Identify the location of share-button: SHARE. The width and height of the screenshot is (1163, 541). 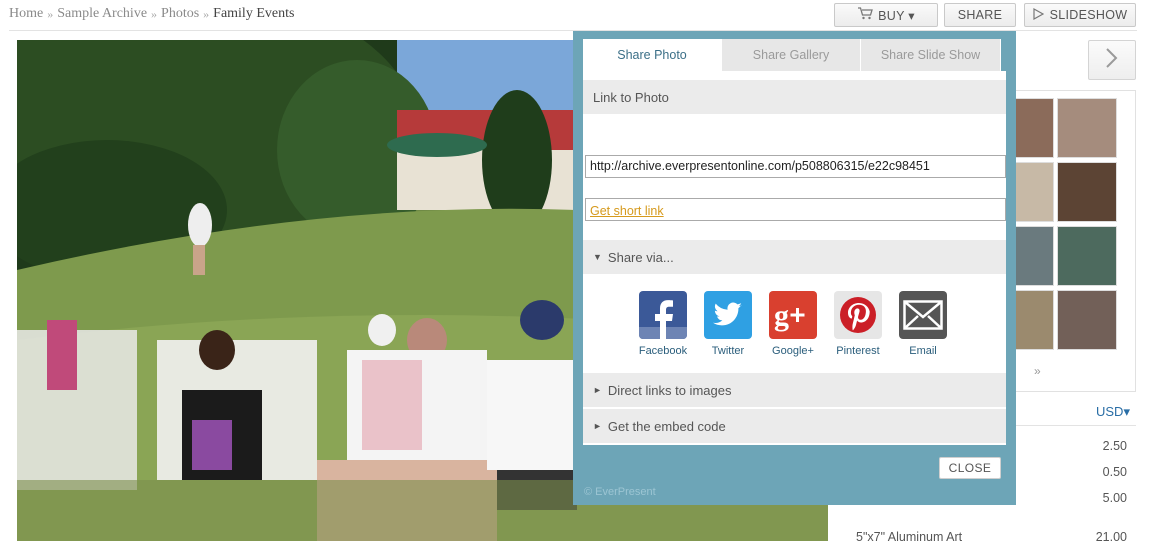
(980, 15).